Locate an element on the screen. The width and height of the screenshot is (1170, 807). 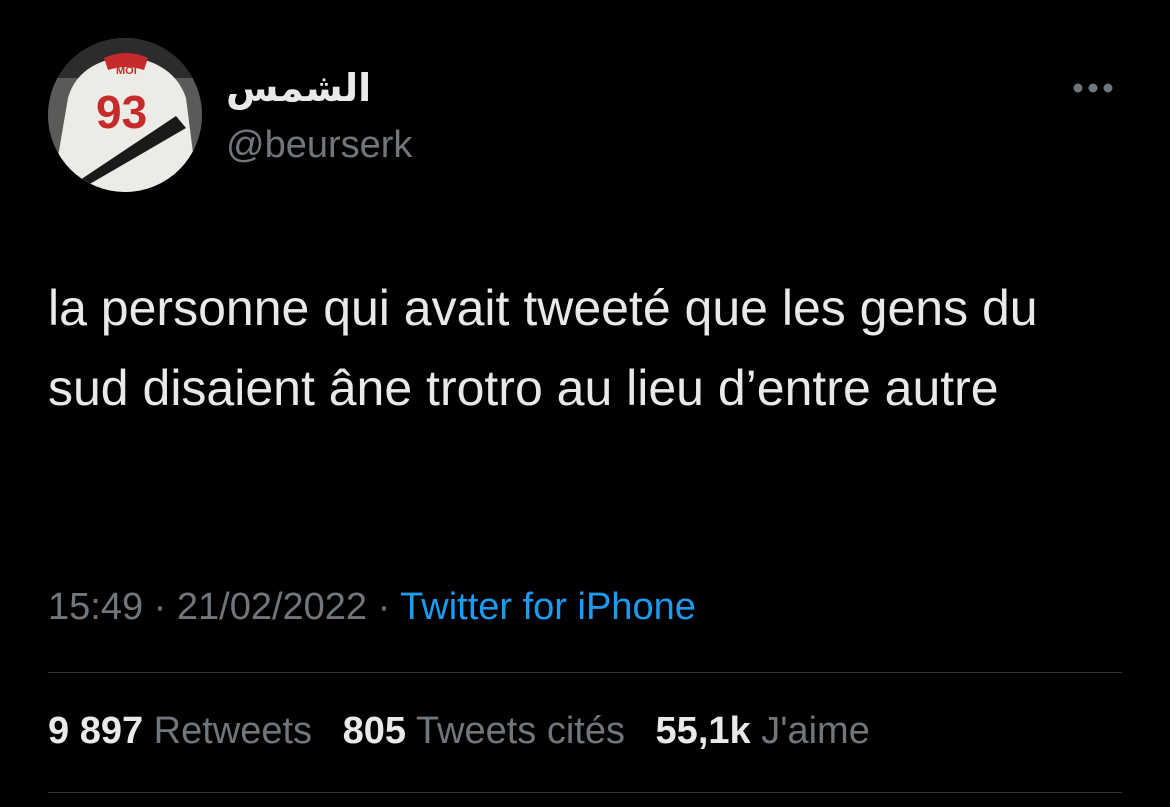
tweet-date: 21/02/2022 is located at coordinates (272, 607).